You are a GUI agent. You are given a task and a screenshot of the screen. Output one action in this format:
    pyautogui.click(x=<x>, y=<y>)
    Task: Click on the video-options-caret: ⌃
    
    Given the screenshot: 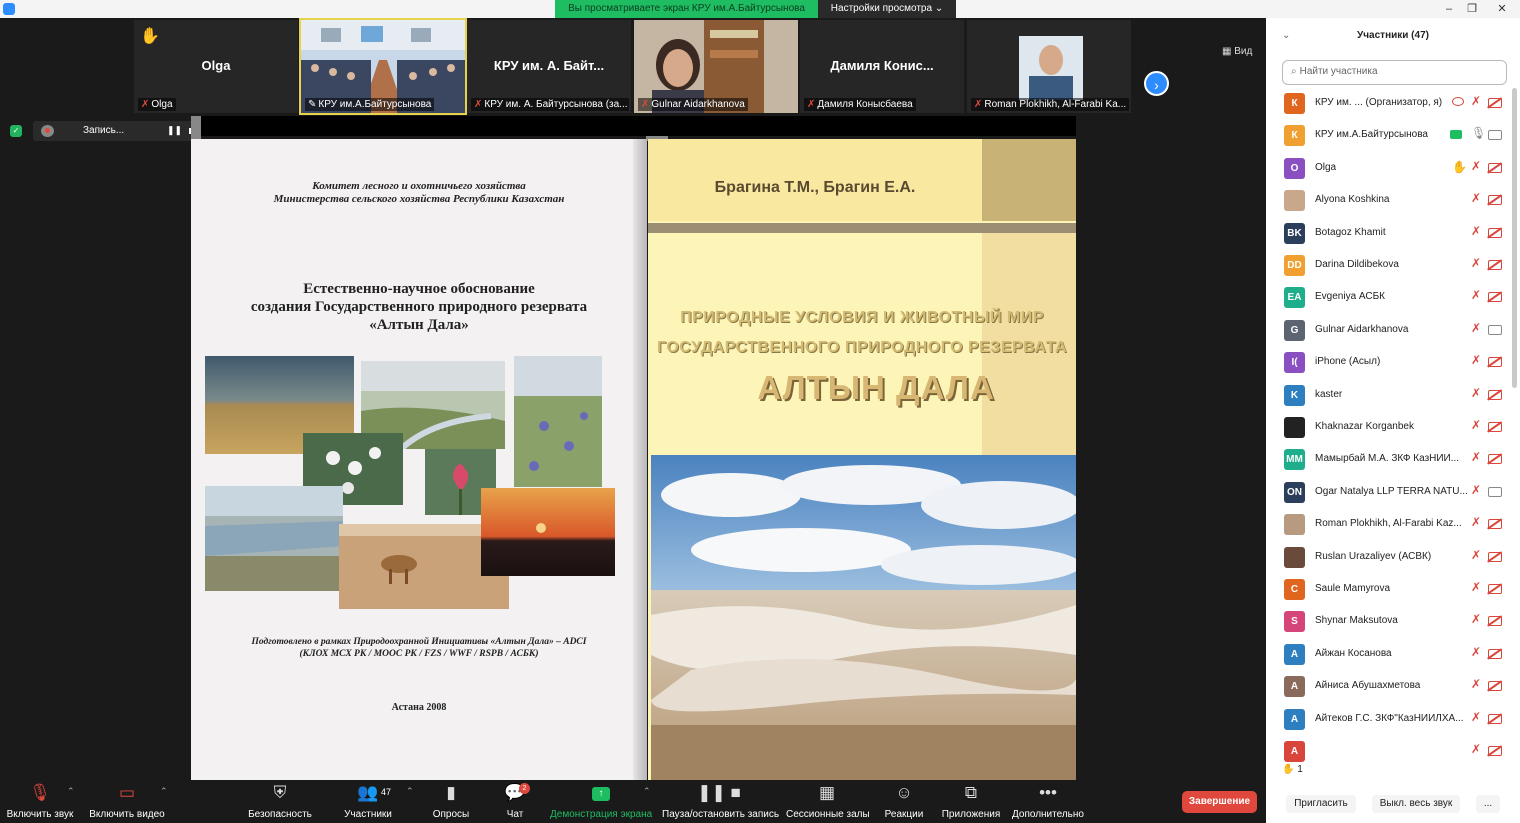 What is the action you would take?
    pyautogui.click(x=164, y=791)
    